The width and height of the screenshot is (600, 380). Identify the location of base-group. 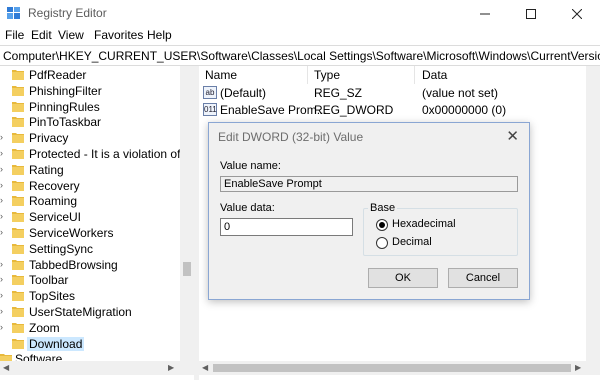
(440, 232).